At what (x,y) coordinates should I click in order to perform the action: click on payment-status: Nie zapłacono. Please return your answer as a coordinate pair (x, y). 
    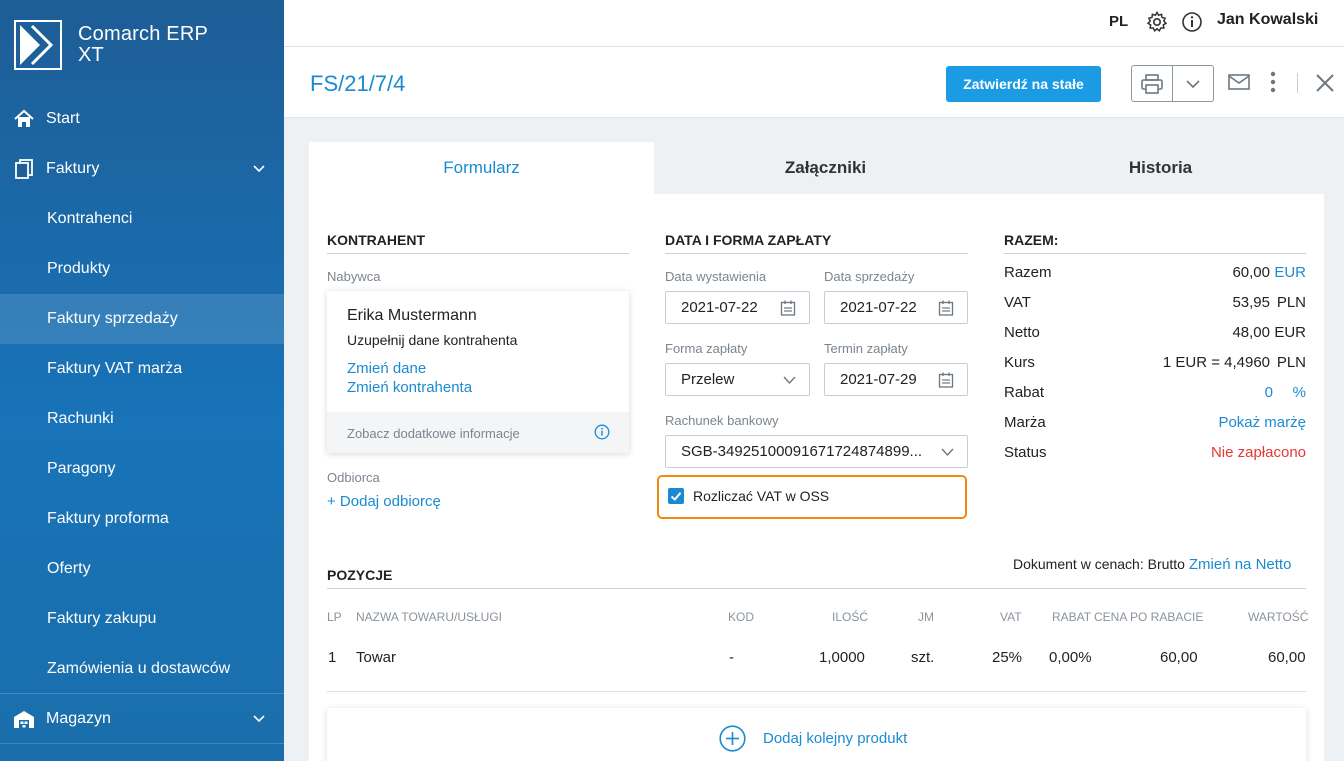
    Looking at the image, I should click on (1258, 452).